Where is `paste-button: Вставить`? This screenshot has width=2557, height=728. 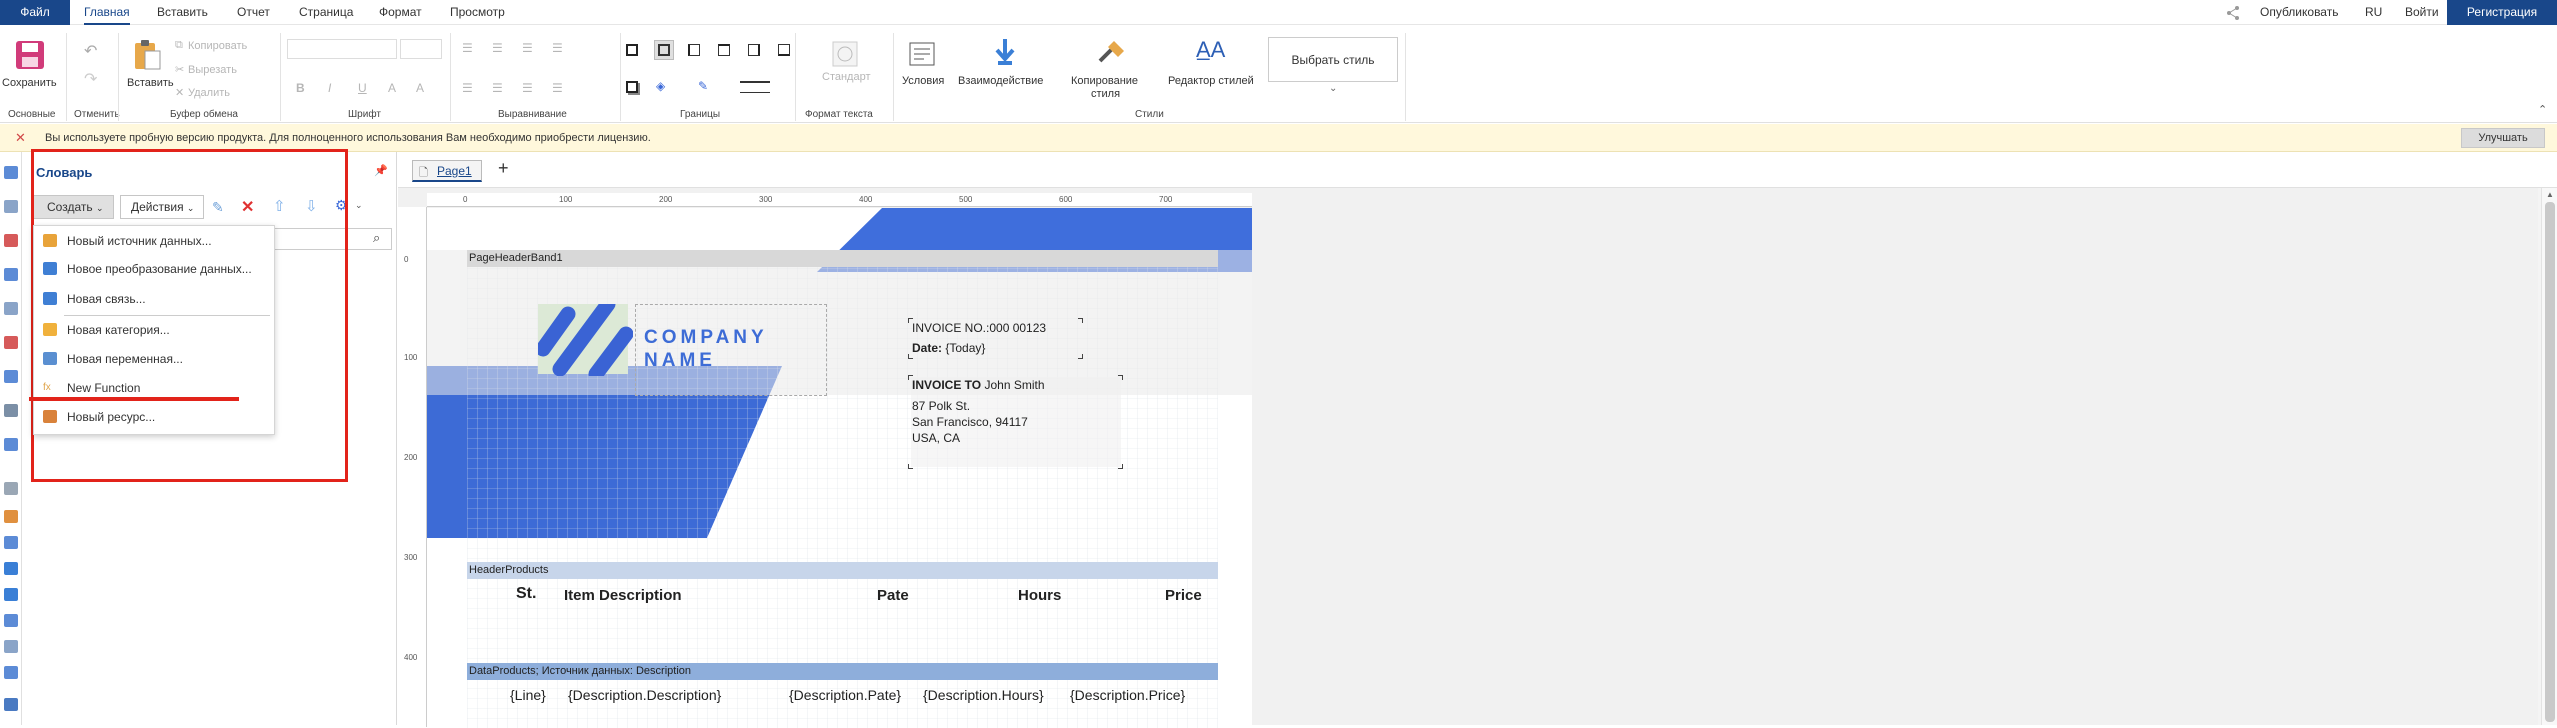 paste-button: Вставить is located at coordinates (150, 83).